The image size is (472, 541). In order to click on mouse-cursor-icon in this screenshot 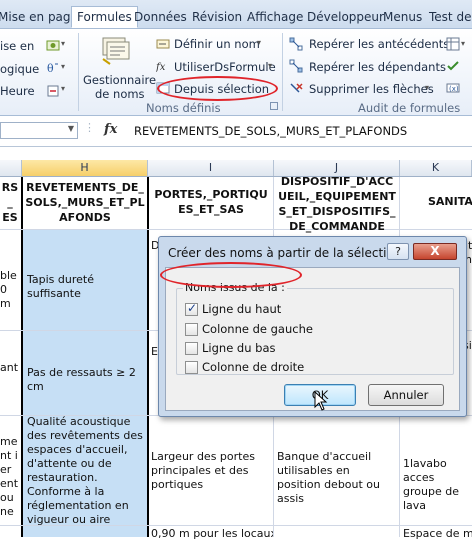, I will do `click(321, 401)`.